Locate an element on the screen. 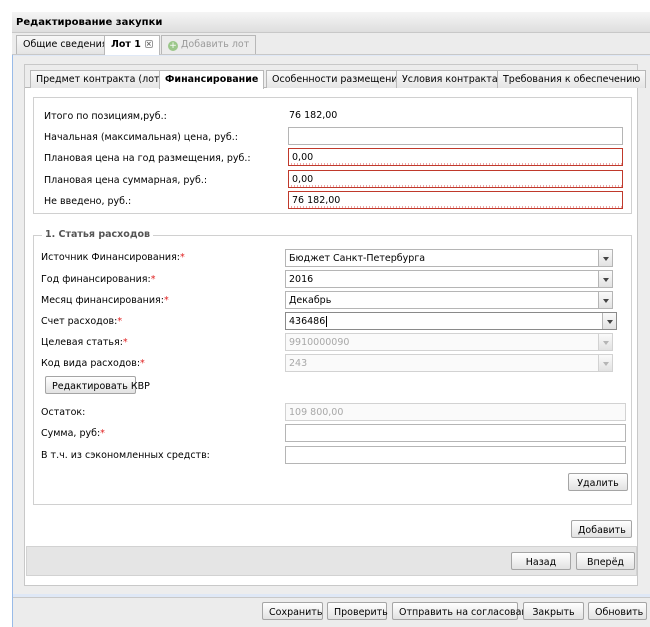 Image resolution: width=650 pixels, height=627 pixels. planned-total-input: 0,00 is located at coordinates (455, 179).